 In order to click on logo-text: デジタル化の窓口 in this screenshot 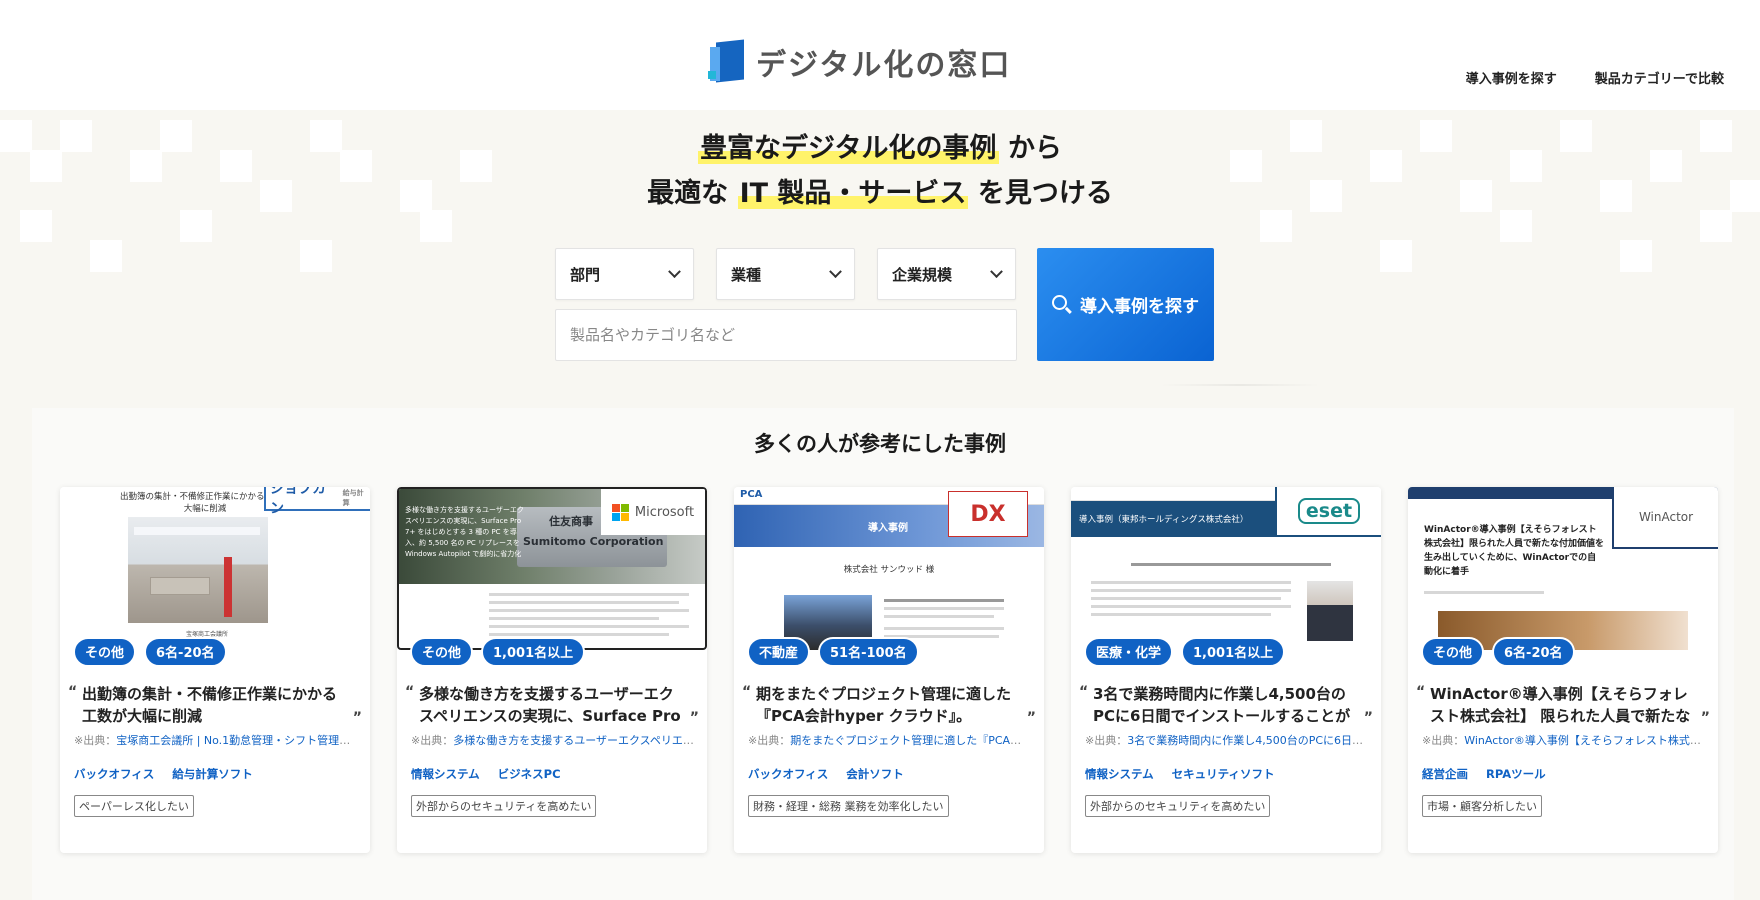, I will do `click(884, 65)`.